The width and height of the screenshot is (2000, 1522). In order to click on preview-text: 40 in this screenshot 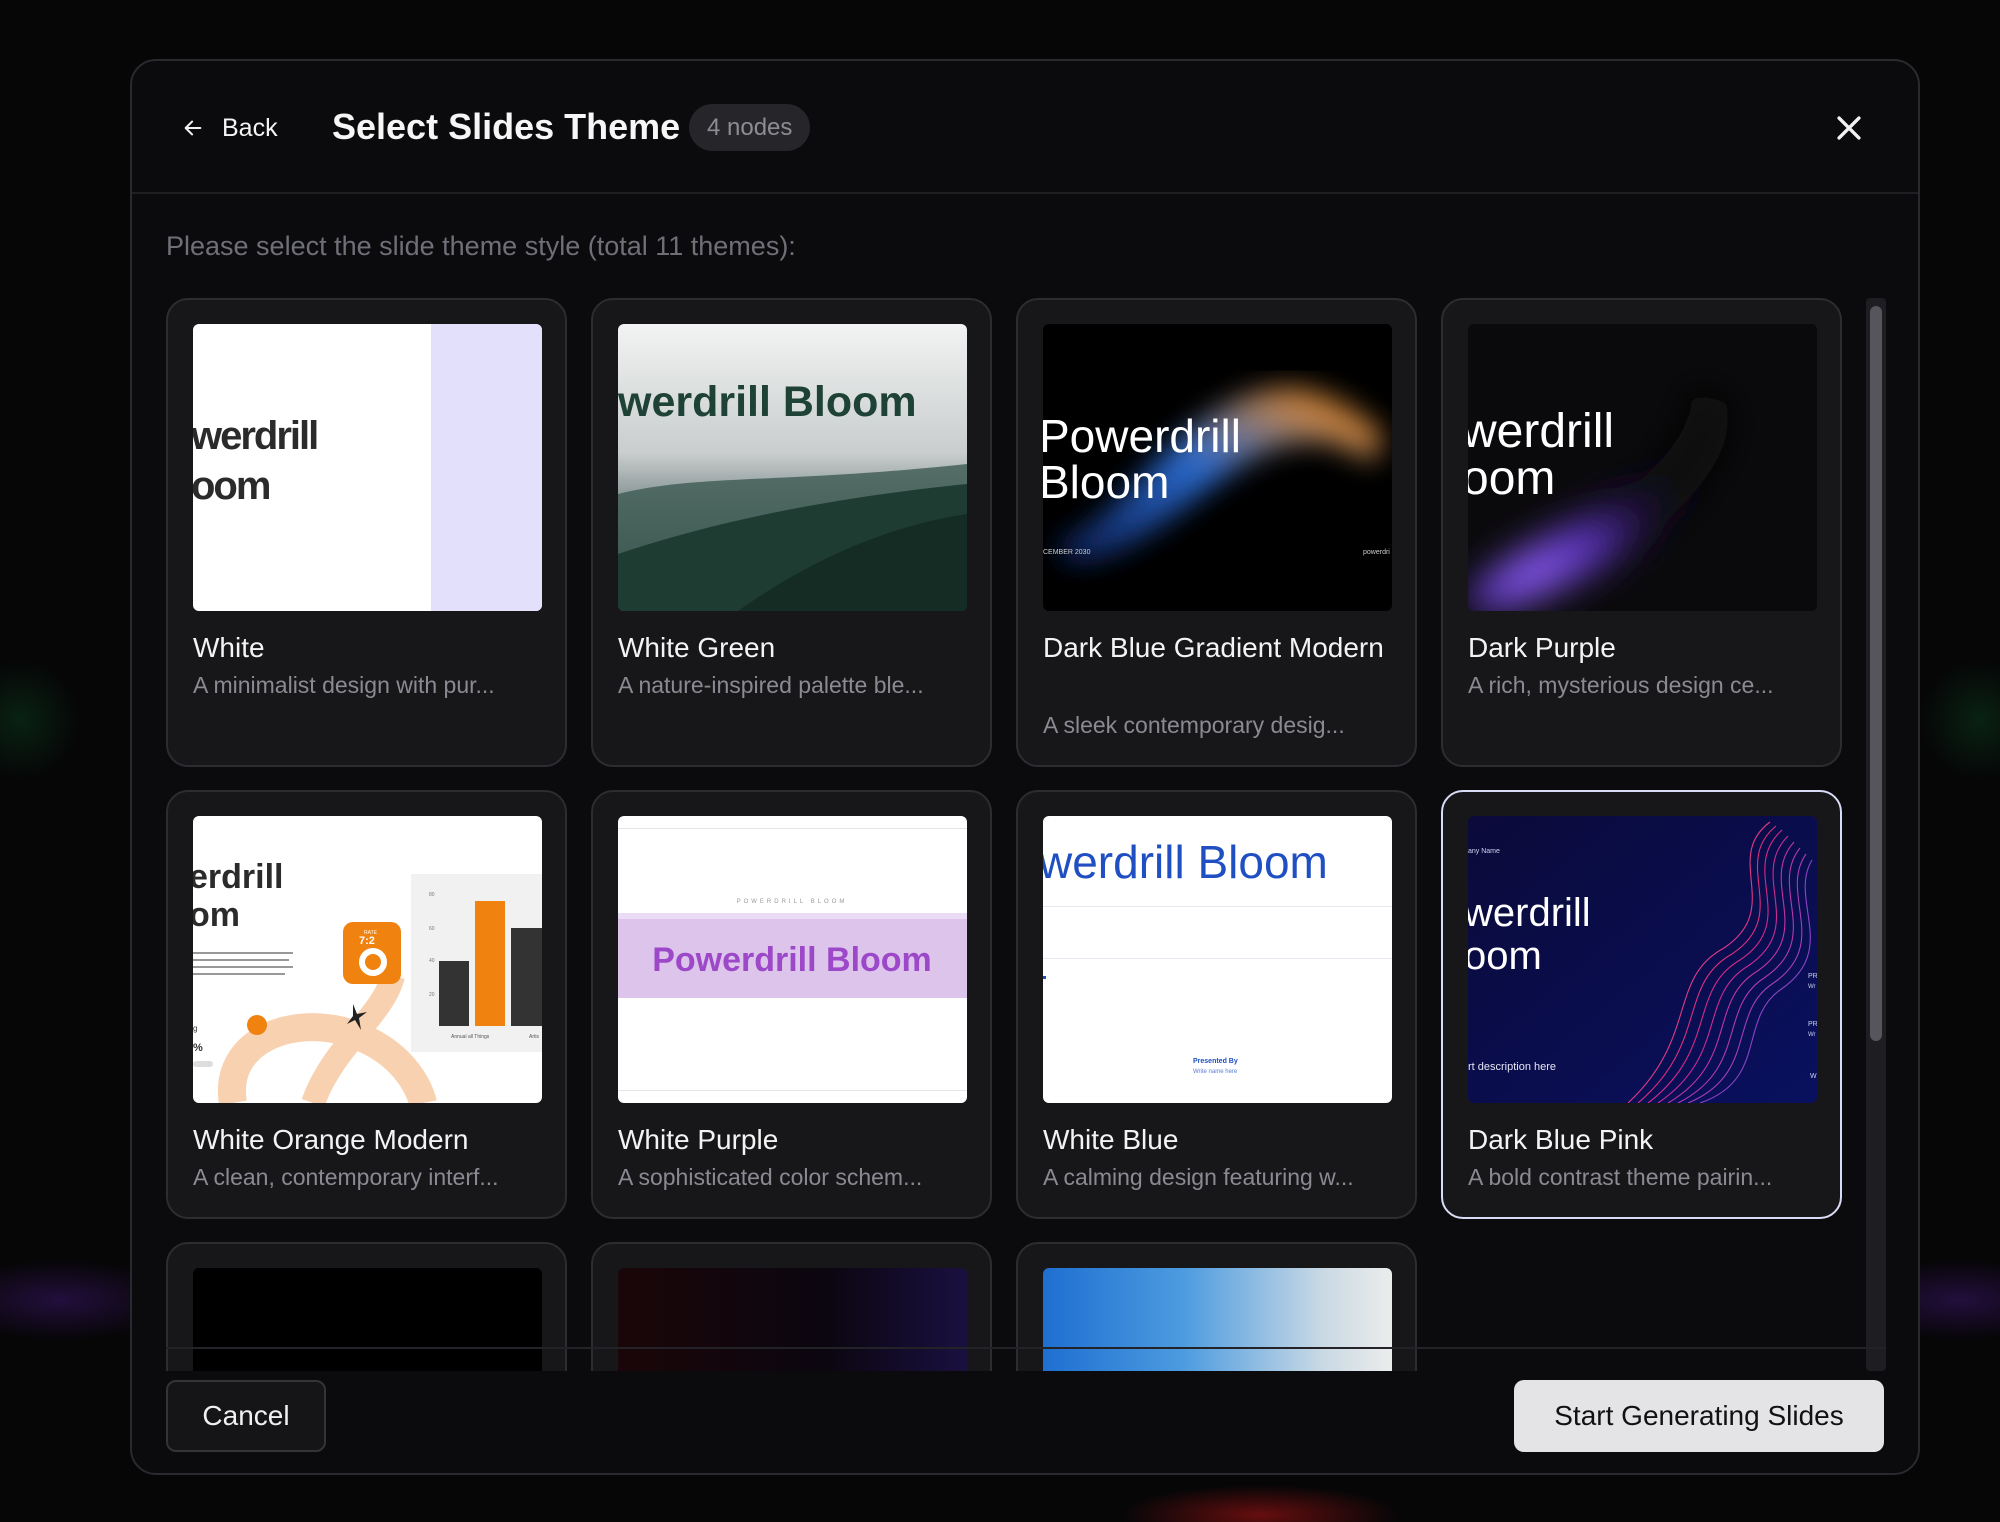, I will do `click(432, 961)`.